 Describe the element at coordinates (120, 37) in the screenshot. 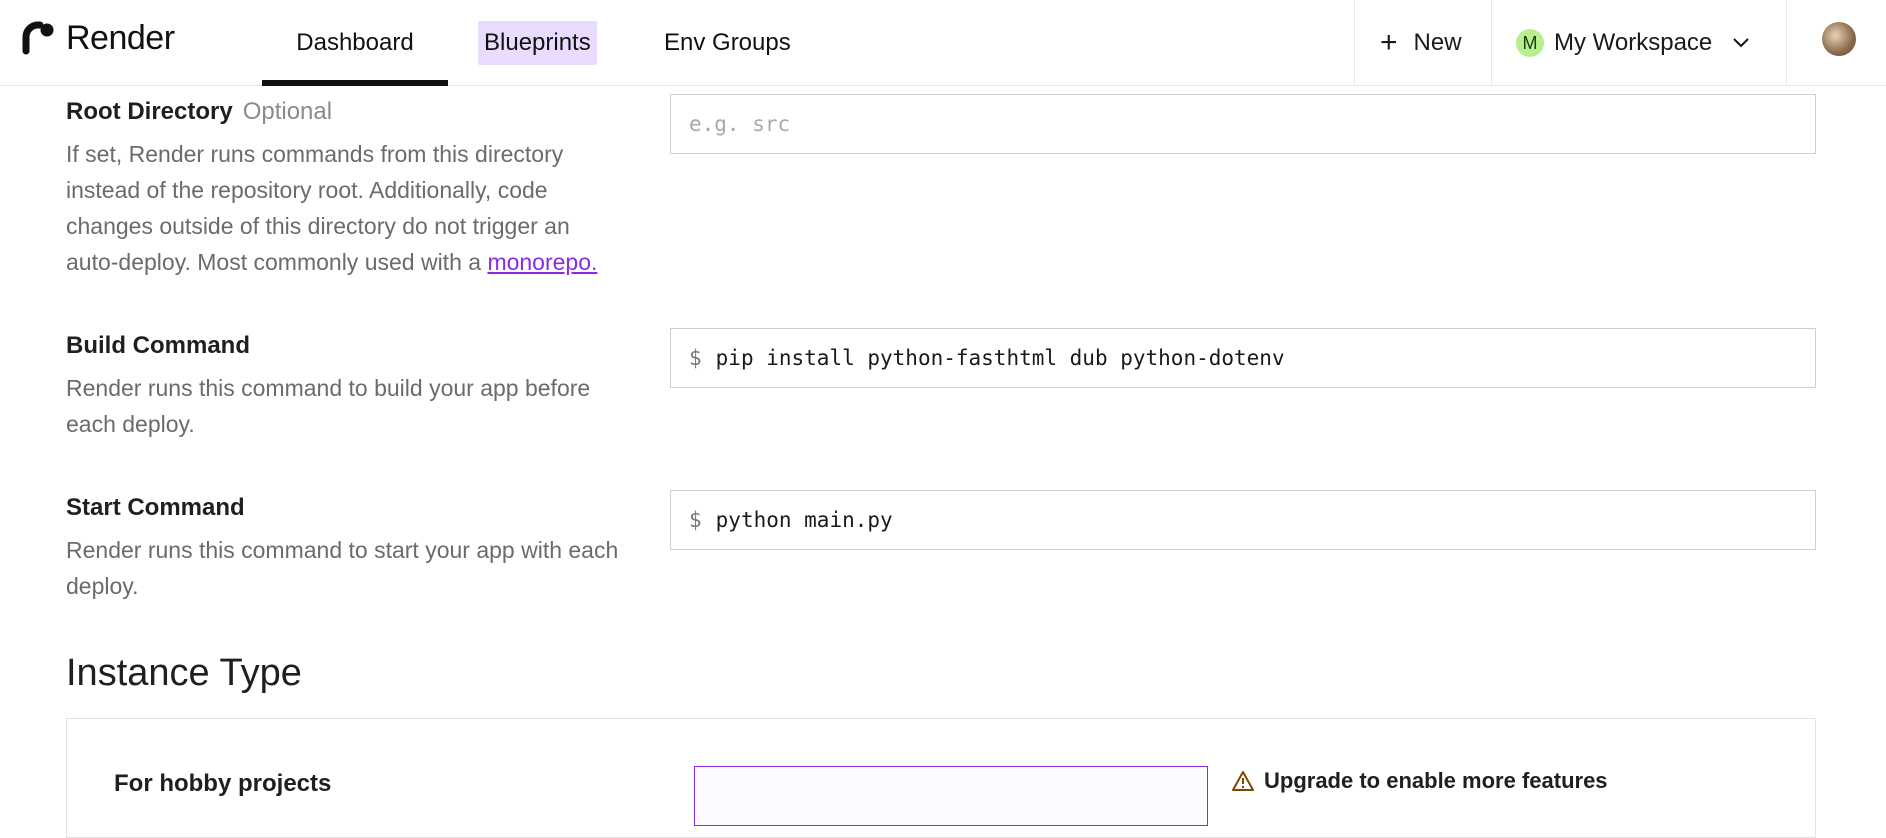

I see `brand-name: Render` at that location.